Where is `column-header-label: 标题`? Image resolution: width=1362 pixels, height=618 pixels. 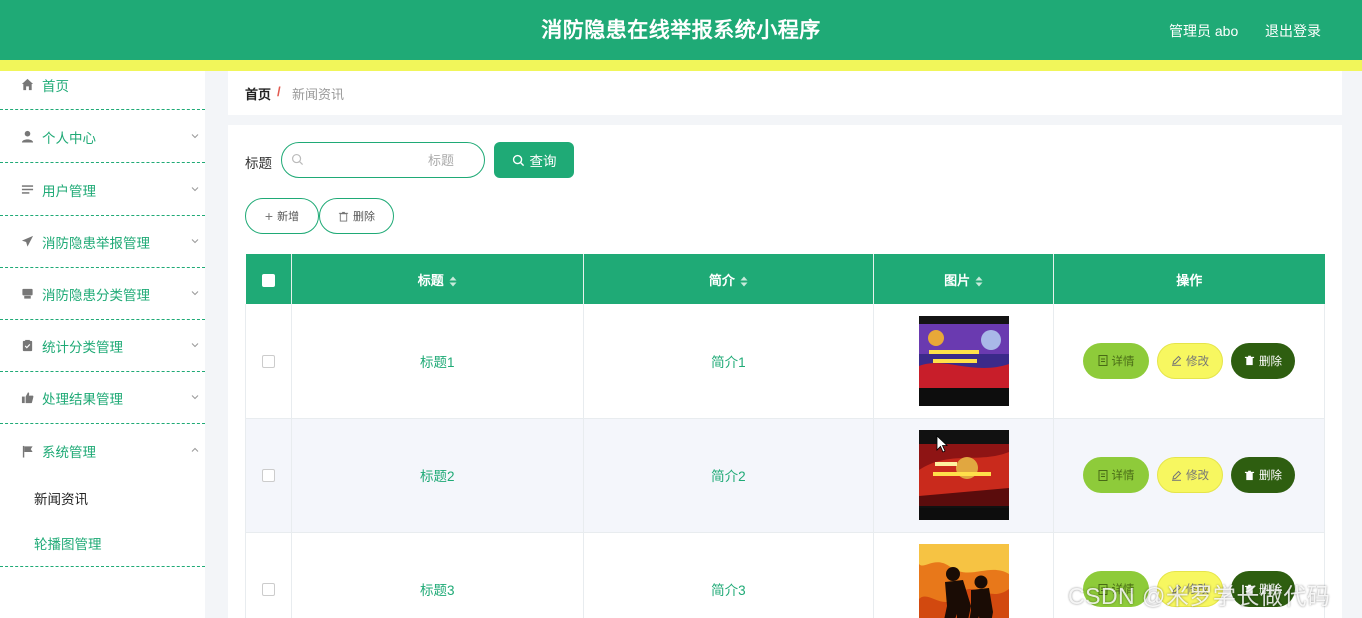
column-header-label: 标题 is located at coordinates (430, 280).